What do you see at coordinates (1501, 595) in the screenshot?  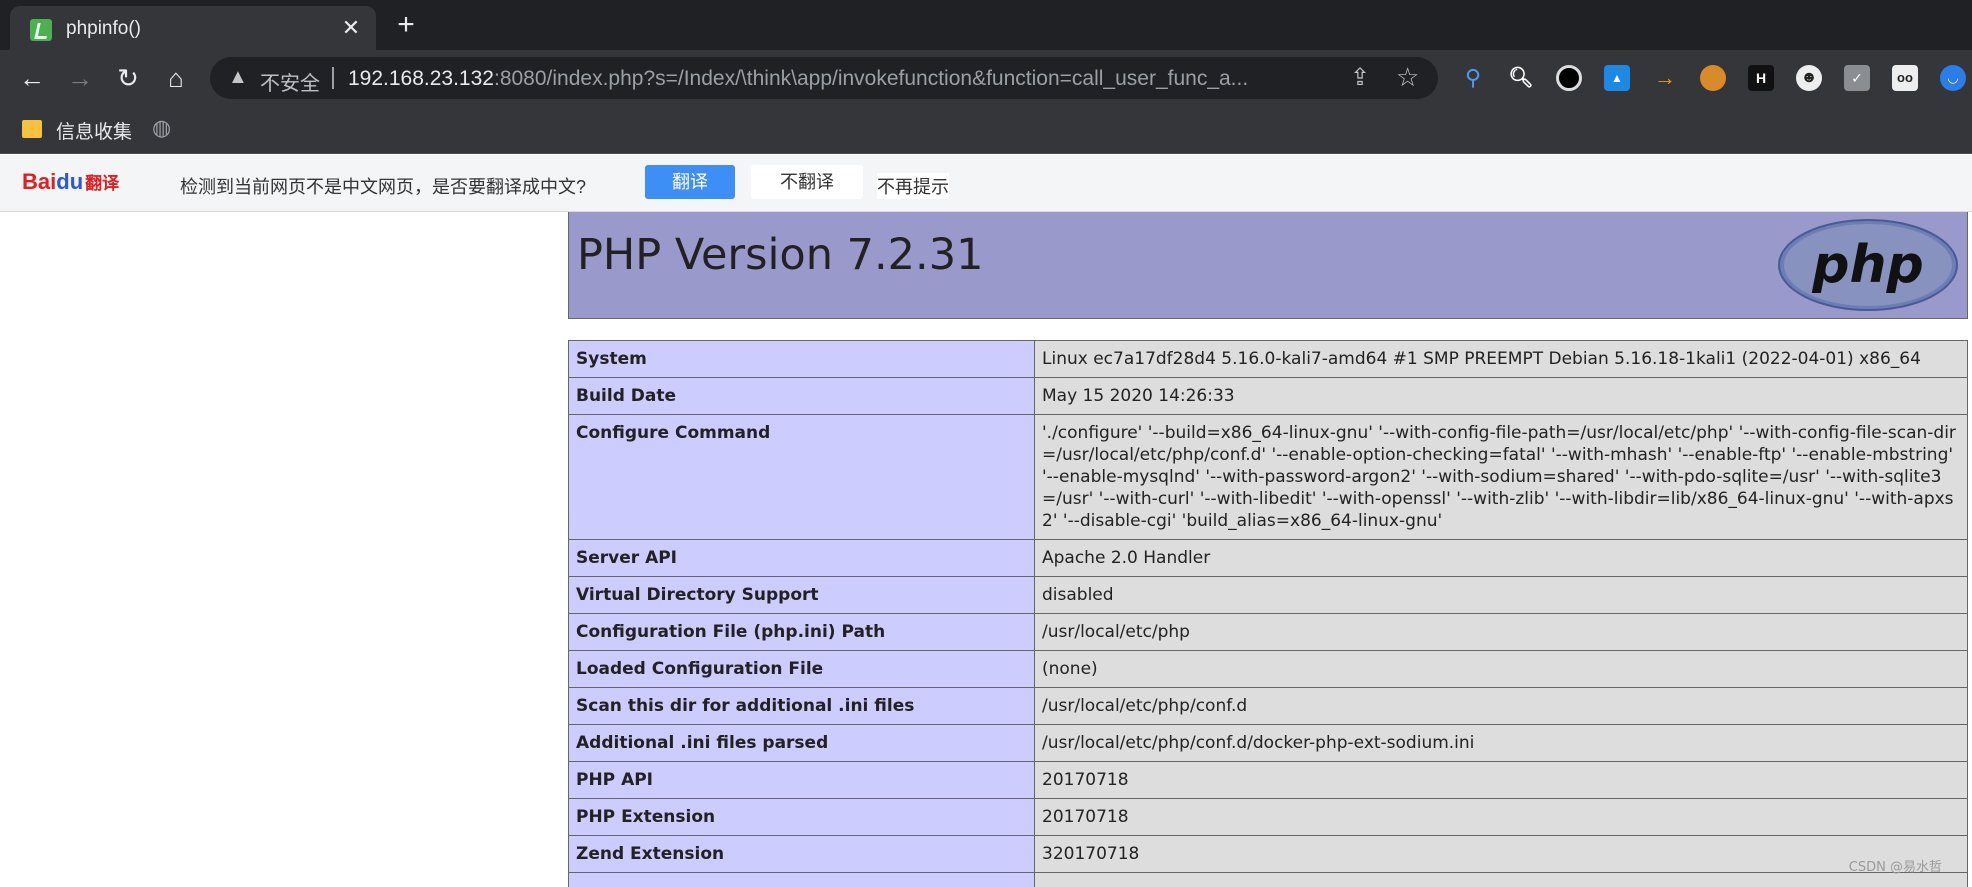 I see `row-value: disabled` at bounding box center [1501, 595].